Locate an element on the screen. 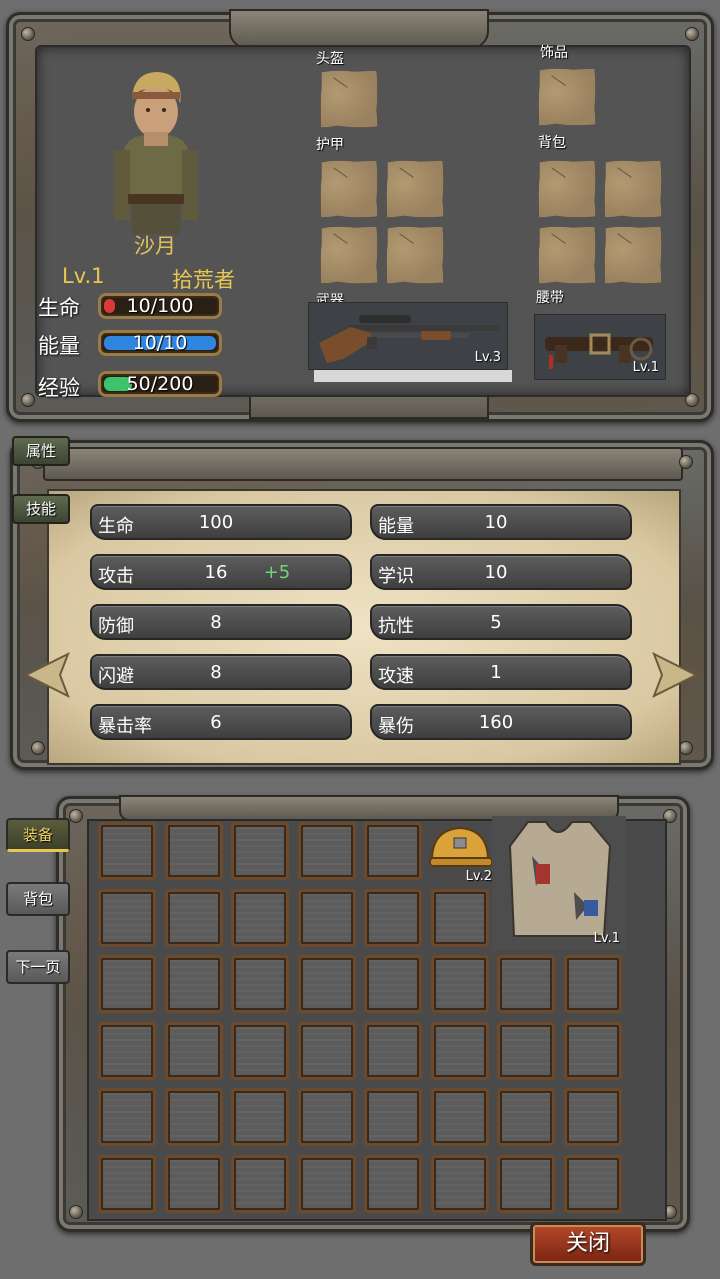 The image size is (720, 1279). close-button: 关闭 is located at coordinates (588, 1244).